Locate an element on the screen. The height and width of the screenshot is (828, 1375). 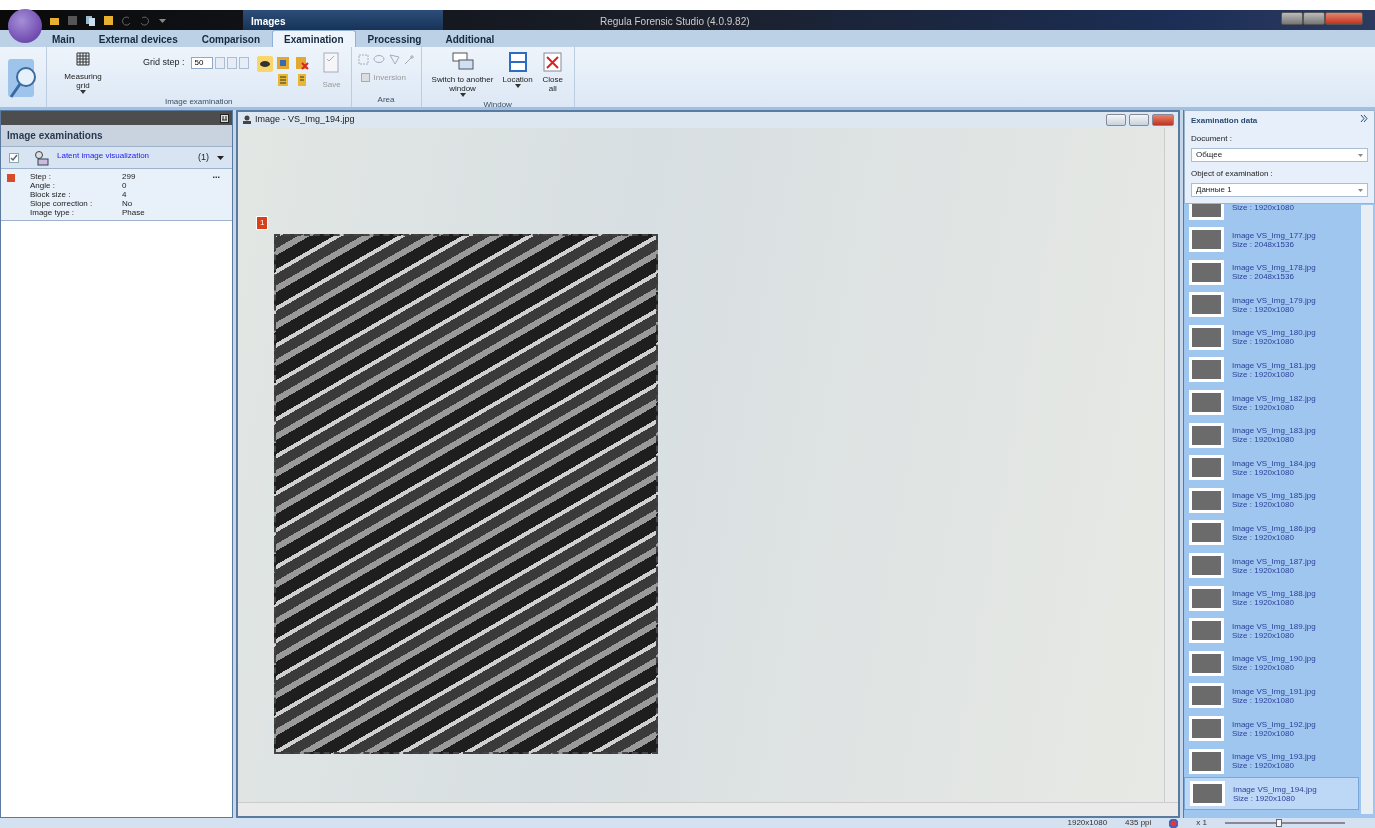
eye-icon is located at coordinates (264, 64).